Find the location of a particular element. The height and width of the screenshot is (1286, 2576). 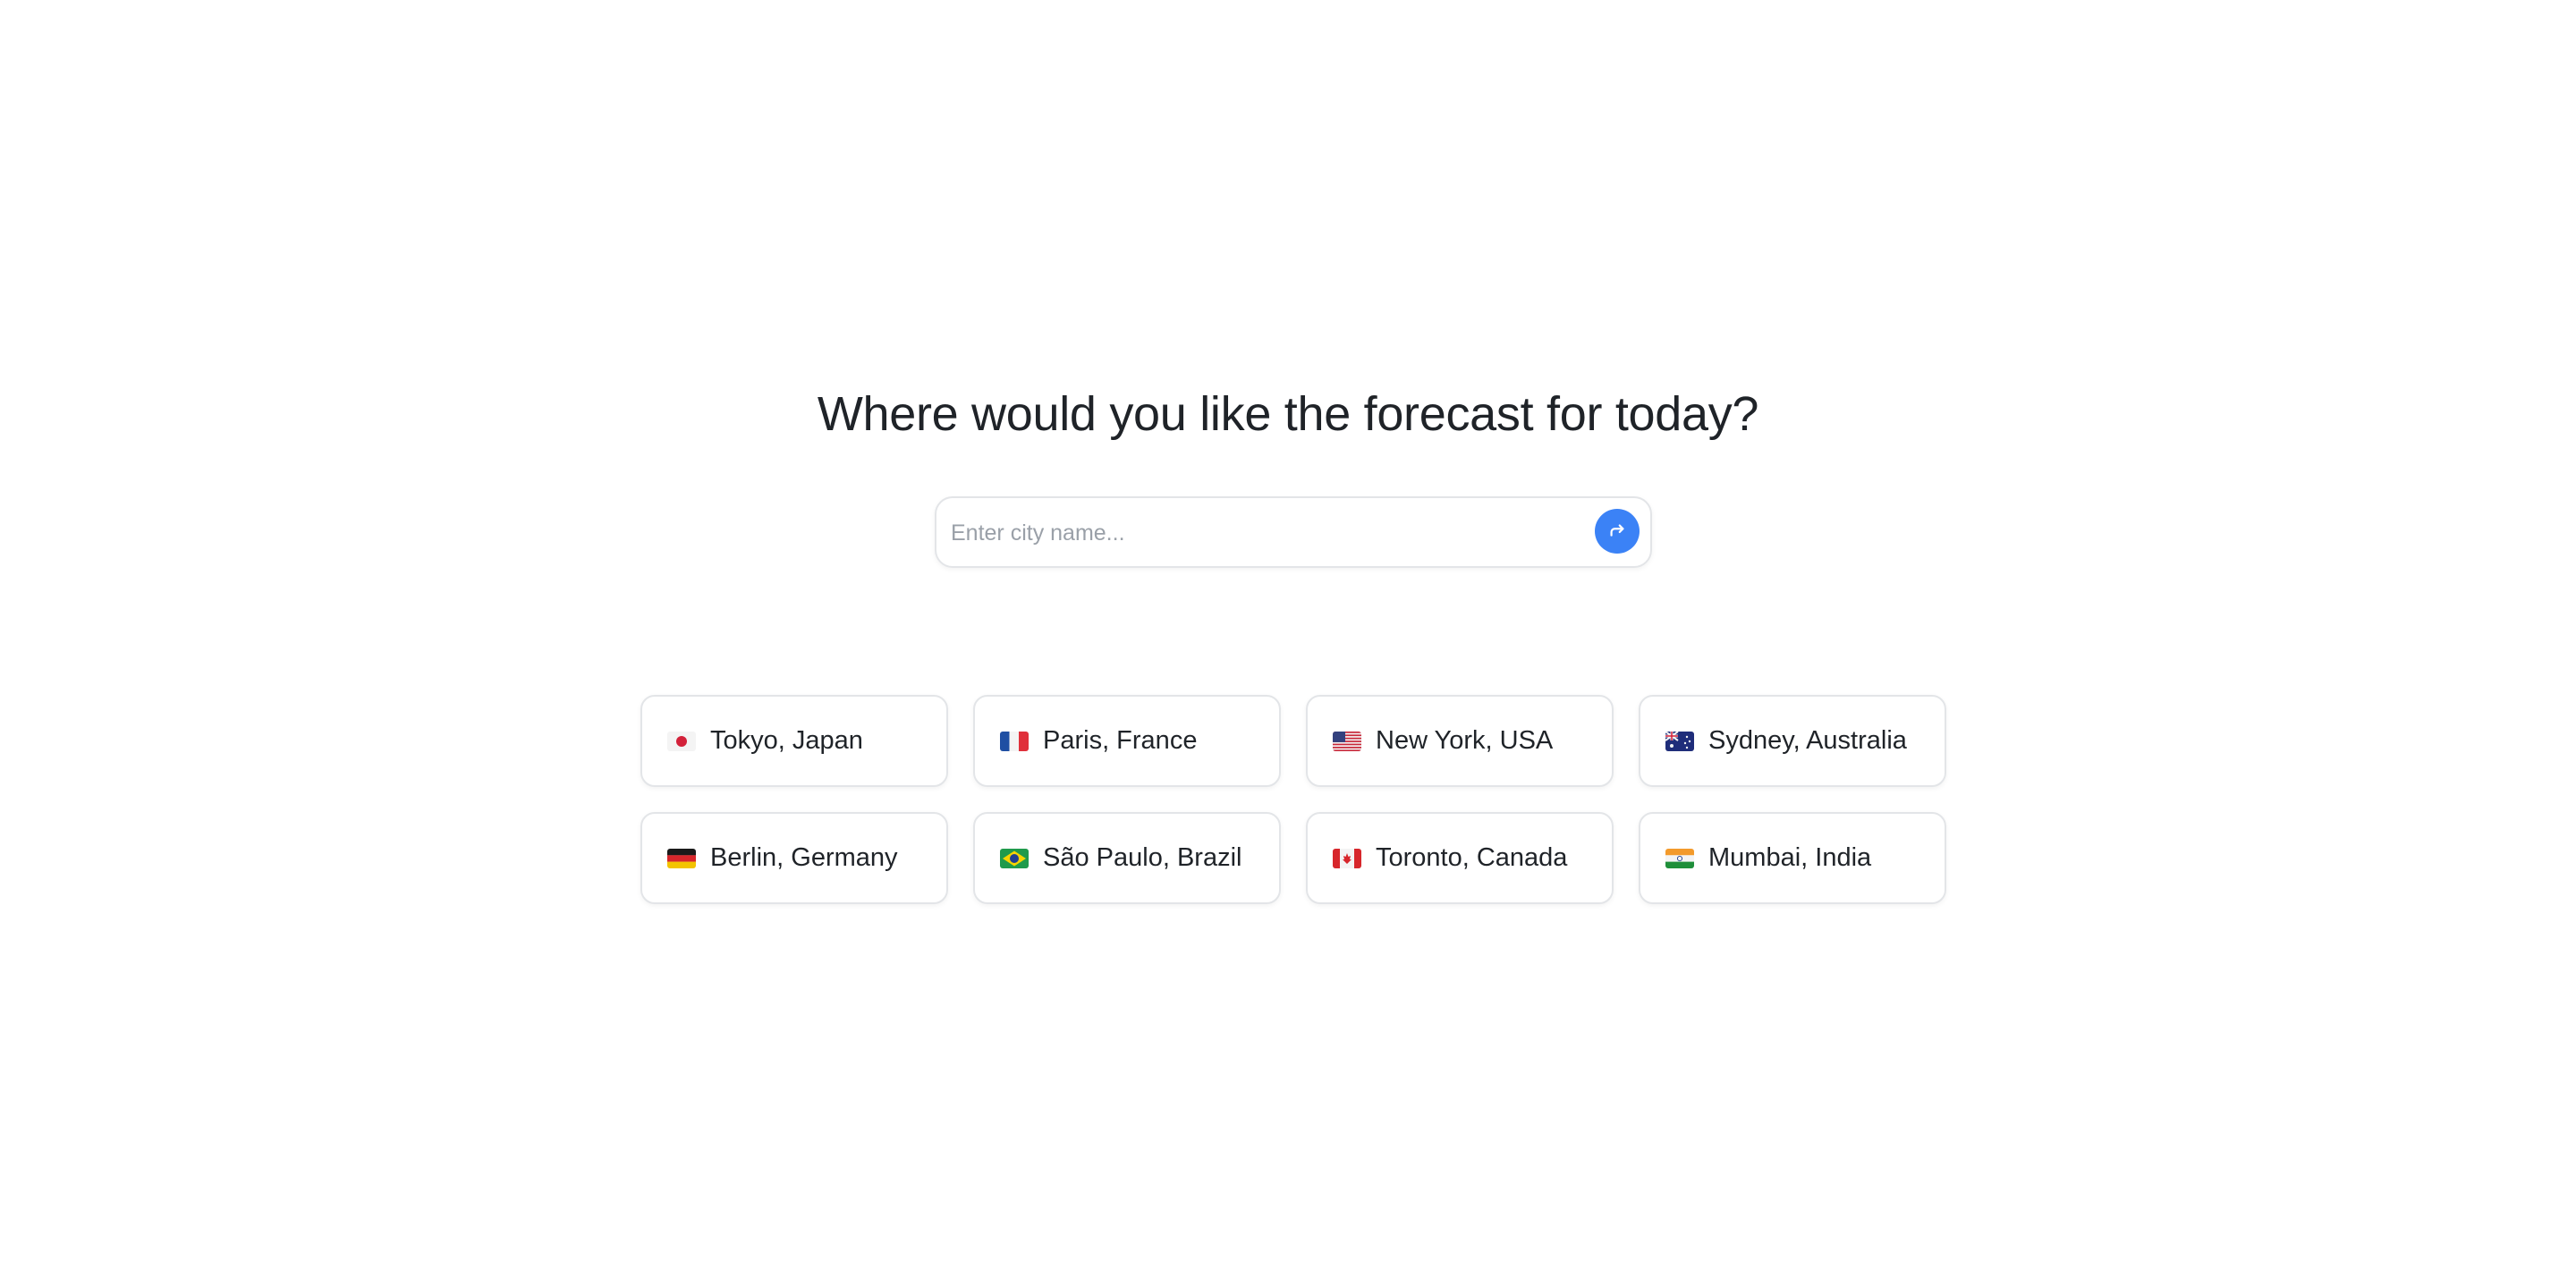

city-card-label: Mumbai, India is located at coordinates (1790, 857).